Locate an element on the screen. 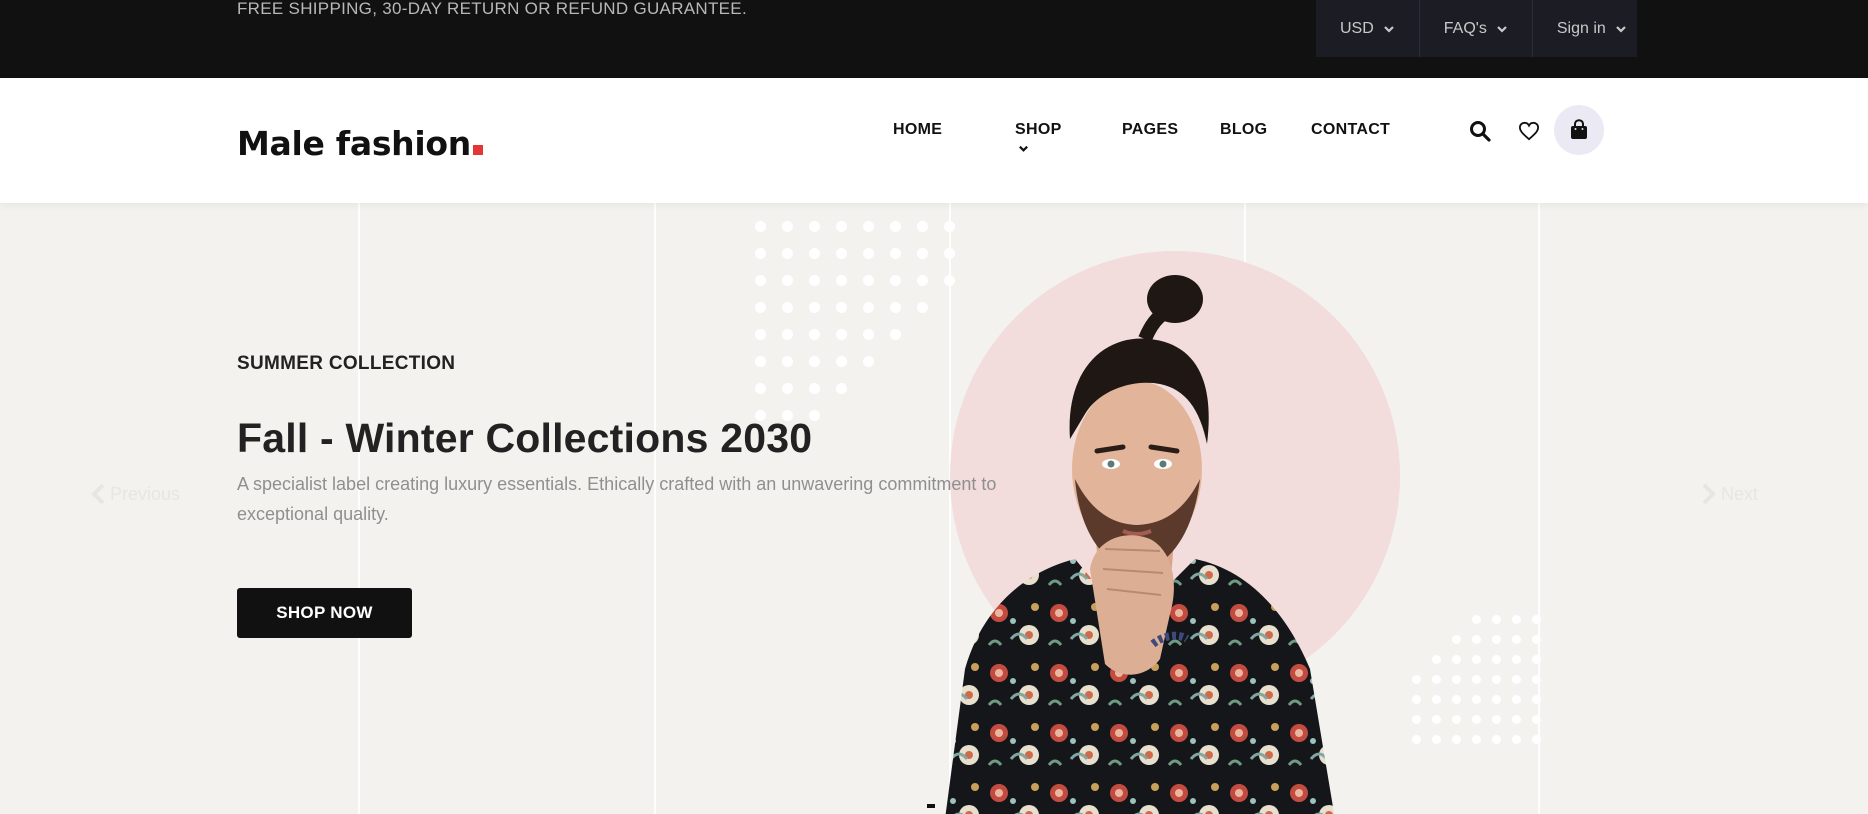 The height and width of the screenshot is (814, 1868). logo: Male fashion is located at coordinates (360, 144).